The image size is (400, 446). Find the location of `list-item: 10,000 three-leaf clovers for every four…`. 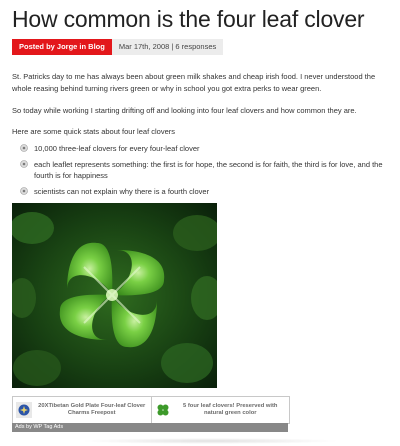

list-item: 10,000 three-leaf clovers for every four… is located at coordinates (205, 149).